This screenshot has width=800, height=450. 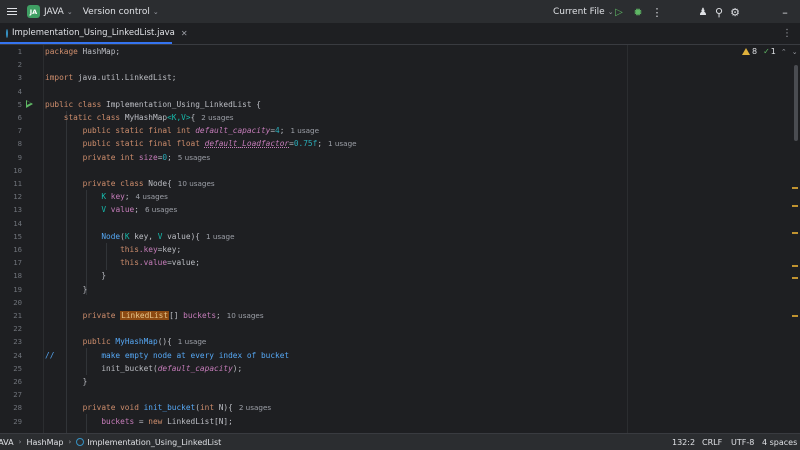 What do you see at coordinates (17, 381) in the screenshot?
I see `line-number: 26` at bounding box center [17, 381].